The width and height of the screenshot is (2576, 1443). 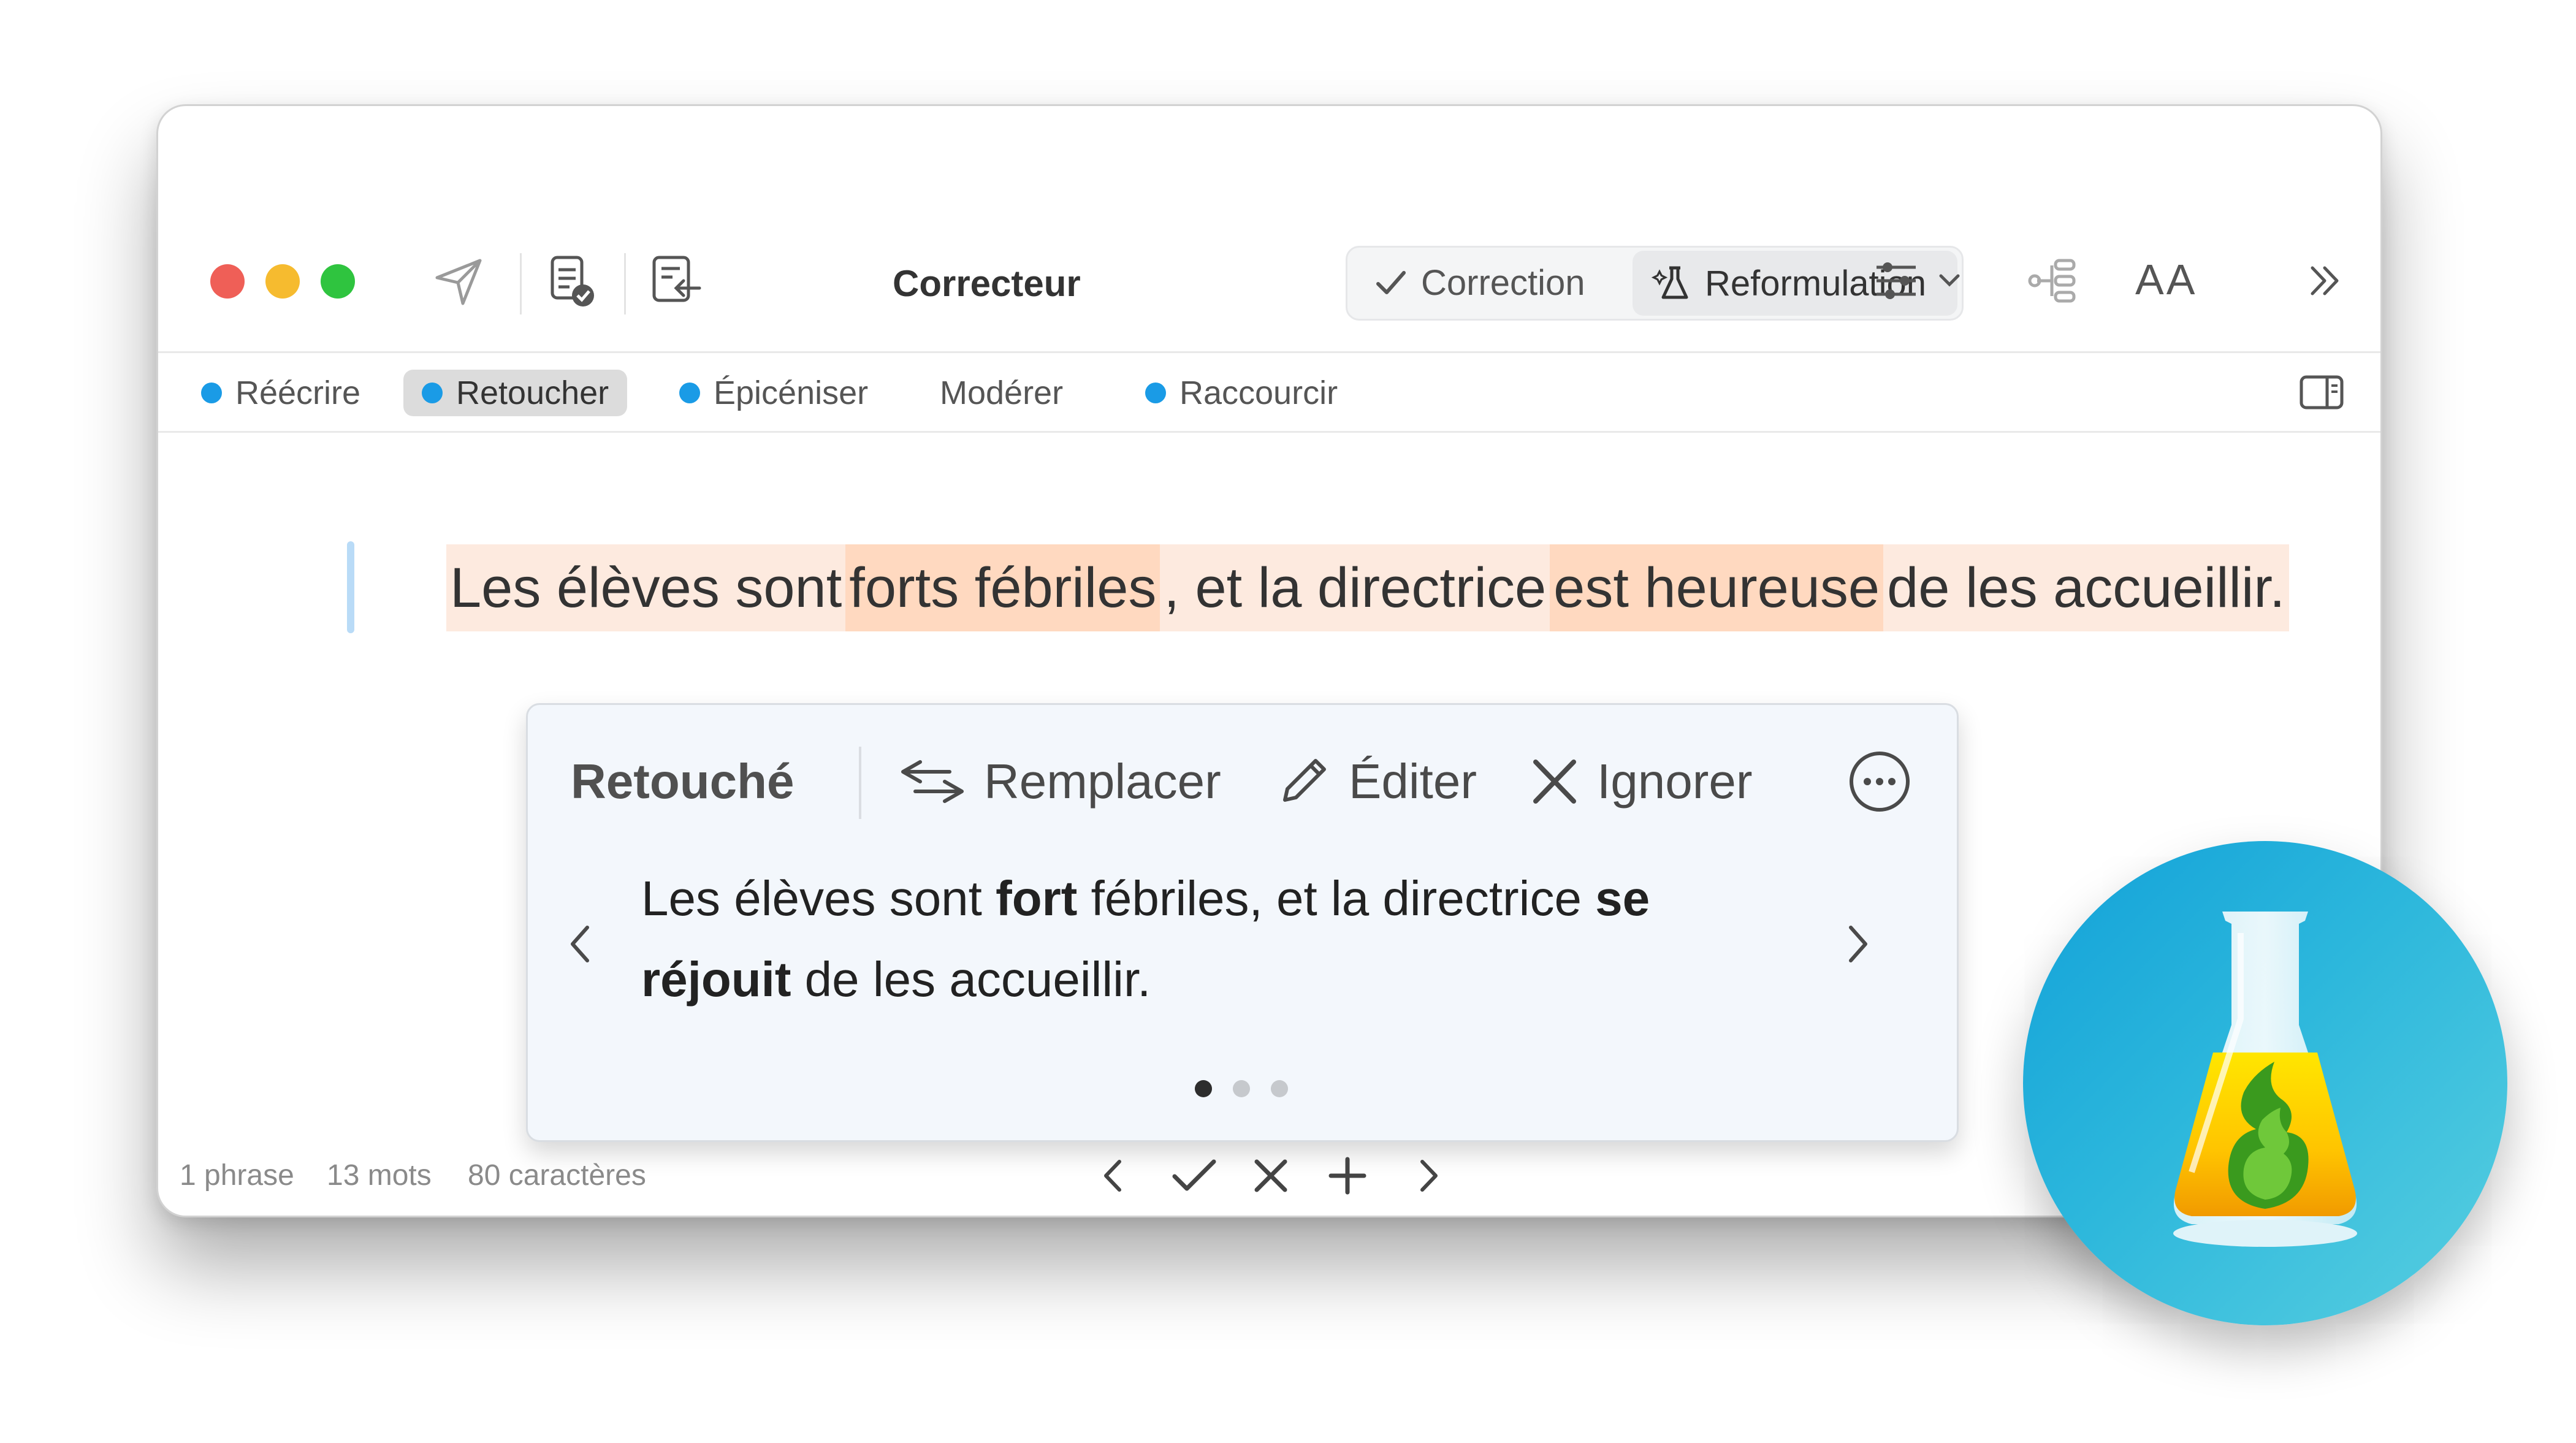 What do you see at coordinates (237, 1175) in the screenshot?
I see `sentence-count: 1 phrase` at bounding box center [237, 1175].